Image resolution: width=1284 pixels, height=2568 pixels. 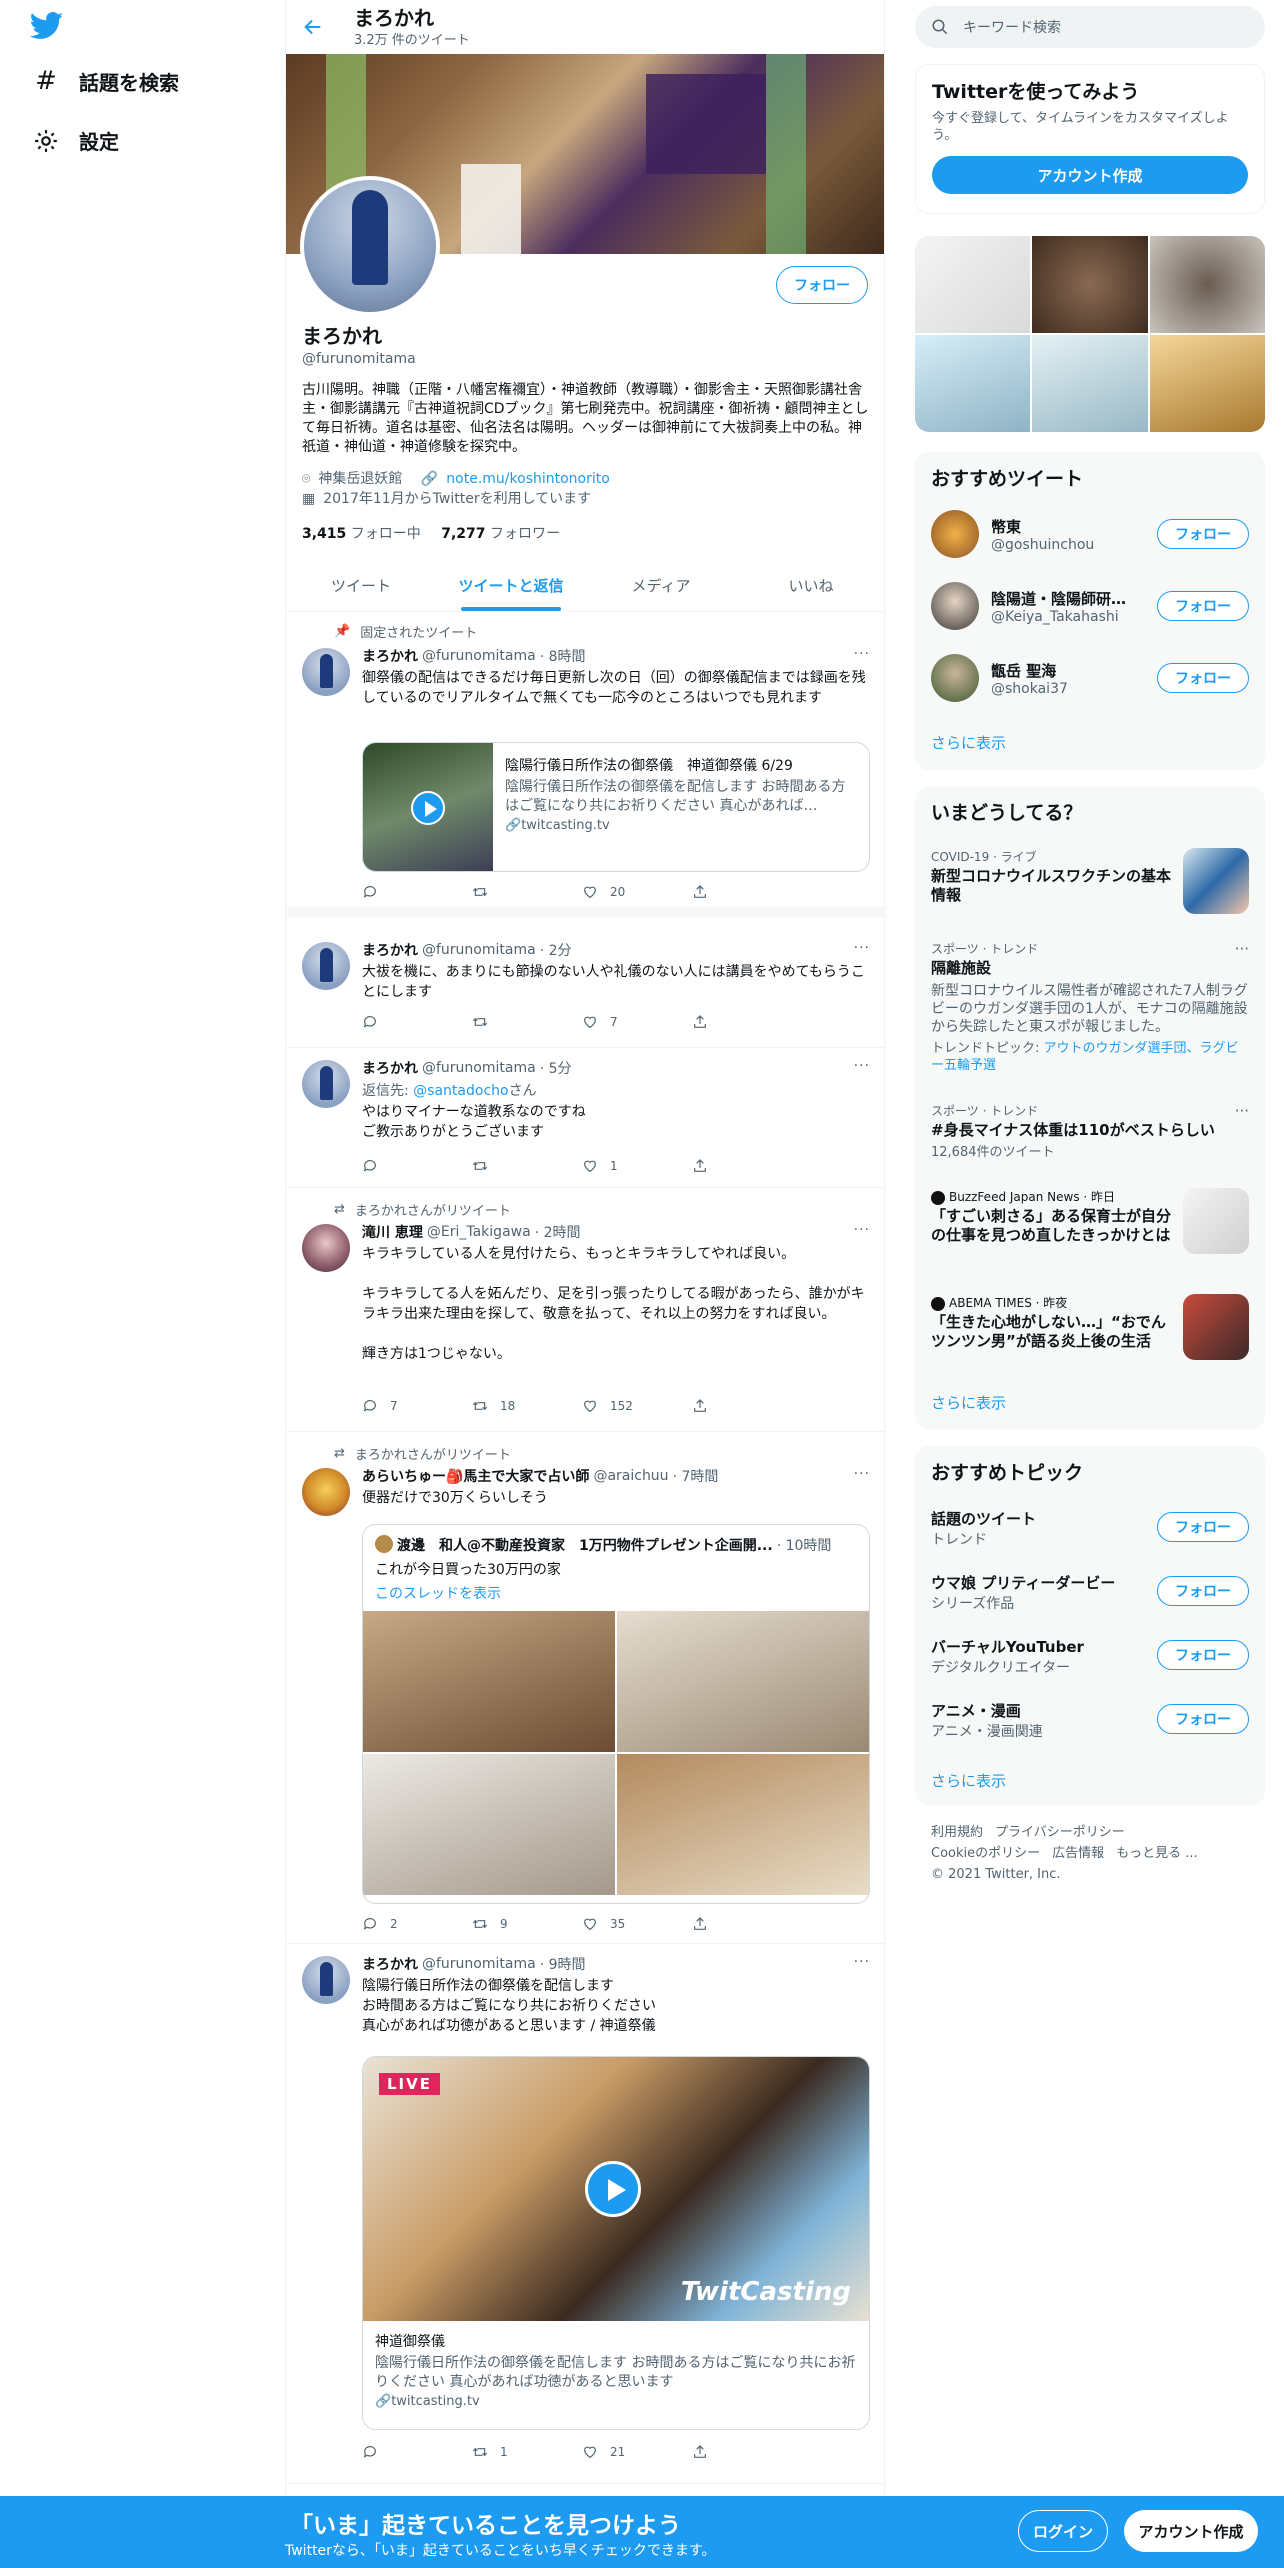 What do you see at coordinates (822, 285) in the screenshot?
I see `profile-follow-button: フォロー` at bounding box center [822, 285].